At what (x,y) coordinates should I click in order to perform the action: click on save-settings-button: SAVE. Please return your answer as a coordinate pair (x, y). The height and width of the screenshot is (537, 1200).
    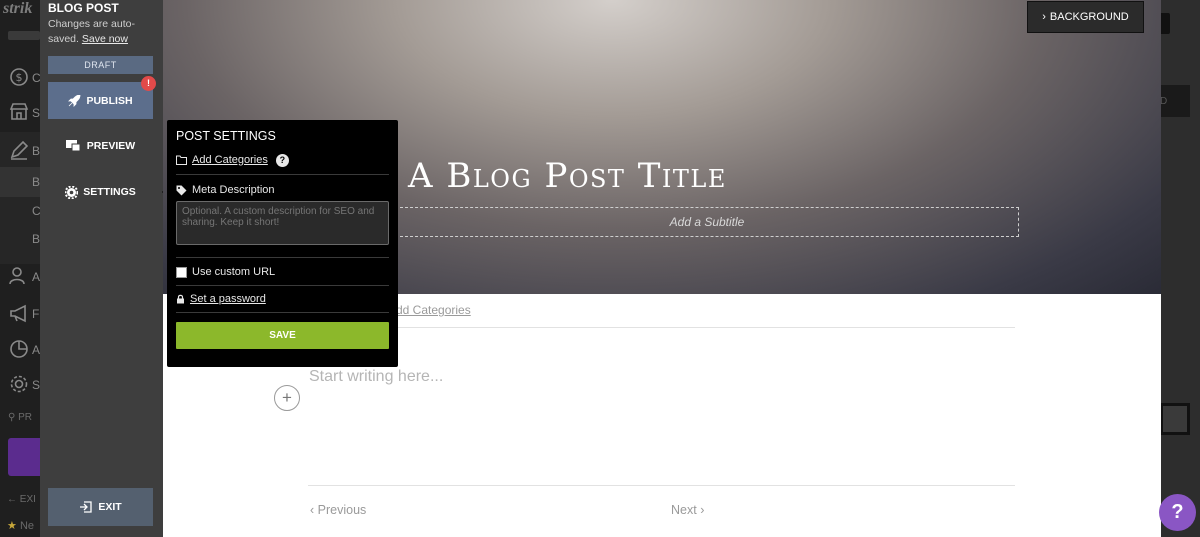
    Looking at the image, I should click on (282, 335).